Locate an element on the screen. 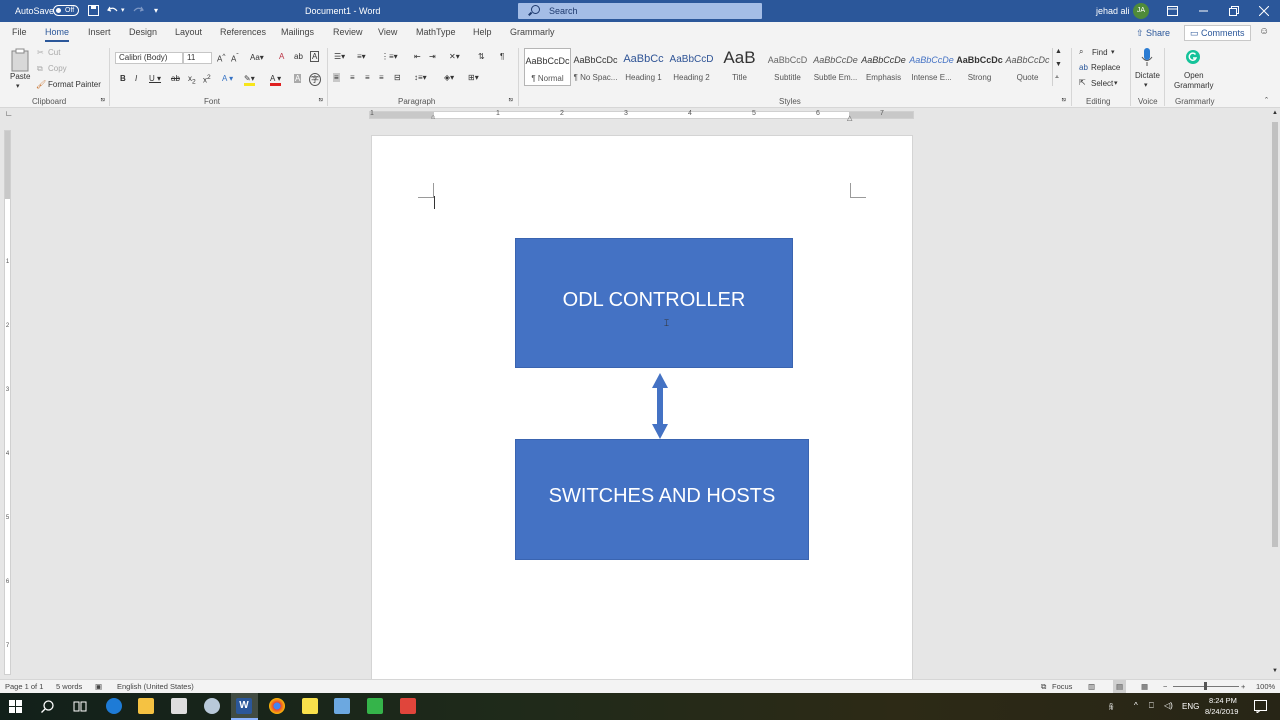 This screenshot has height=720, width=1280. clipboard-launcher-icon: ⧅ is located at coordinates (103, 100).